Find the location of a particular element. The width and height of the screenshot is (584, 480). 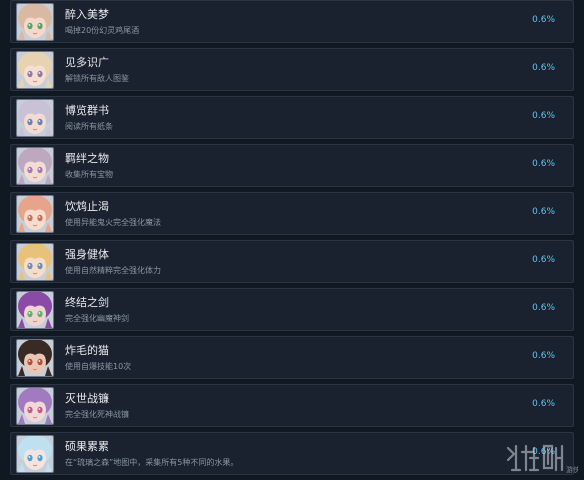

achievement-description: 使用自然精粹完全强化体力 is located at coordinates (113, 270).